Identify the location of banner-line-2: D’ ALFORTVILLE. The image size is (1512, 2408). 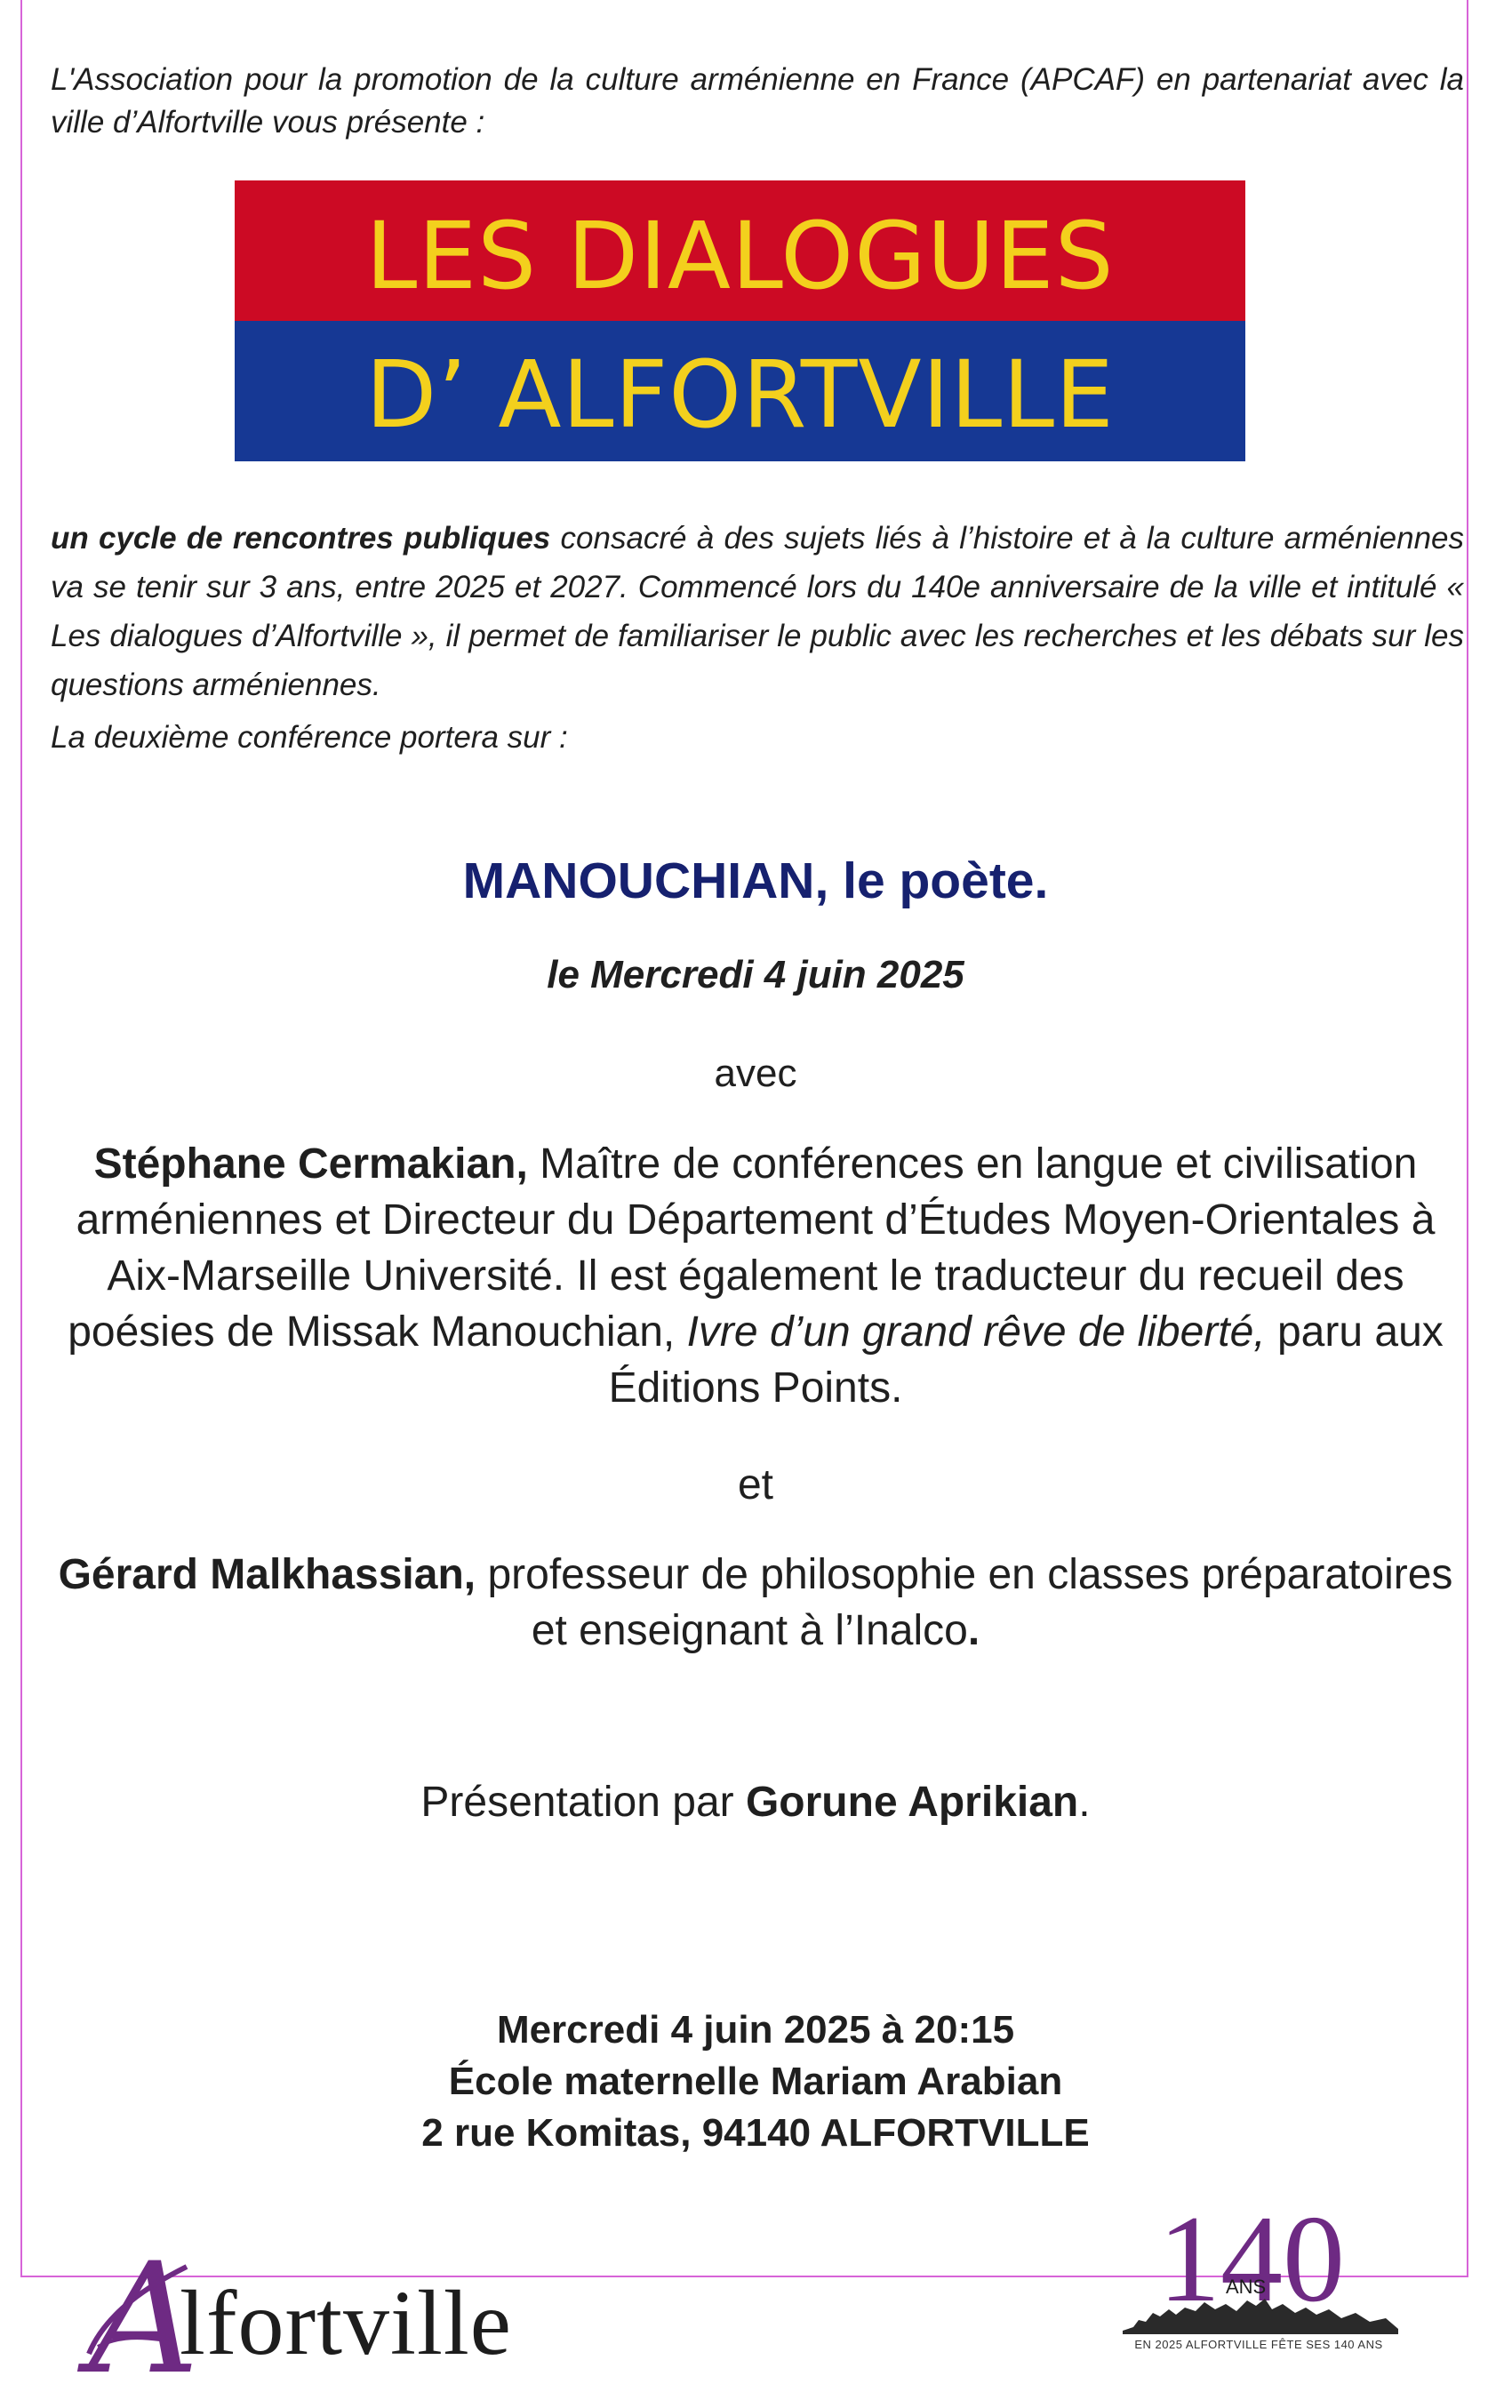
(740, 394).